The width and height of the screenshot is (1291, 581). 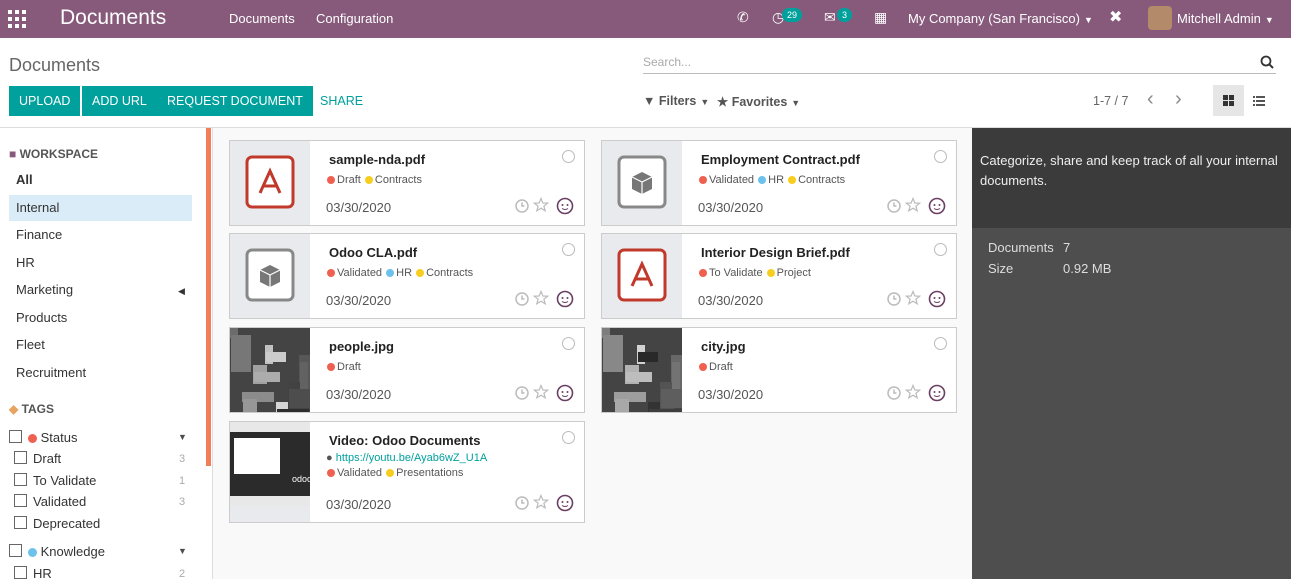 What do you see at coordinates (20, 572) in the screenshot?
I see `tag-hr-checkbox` at bounding box center [20, 572].